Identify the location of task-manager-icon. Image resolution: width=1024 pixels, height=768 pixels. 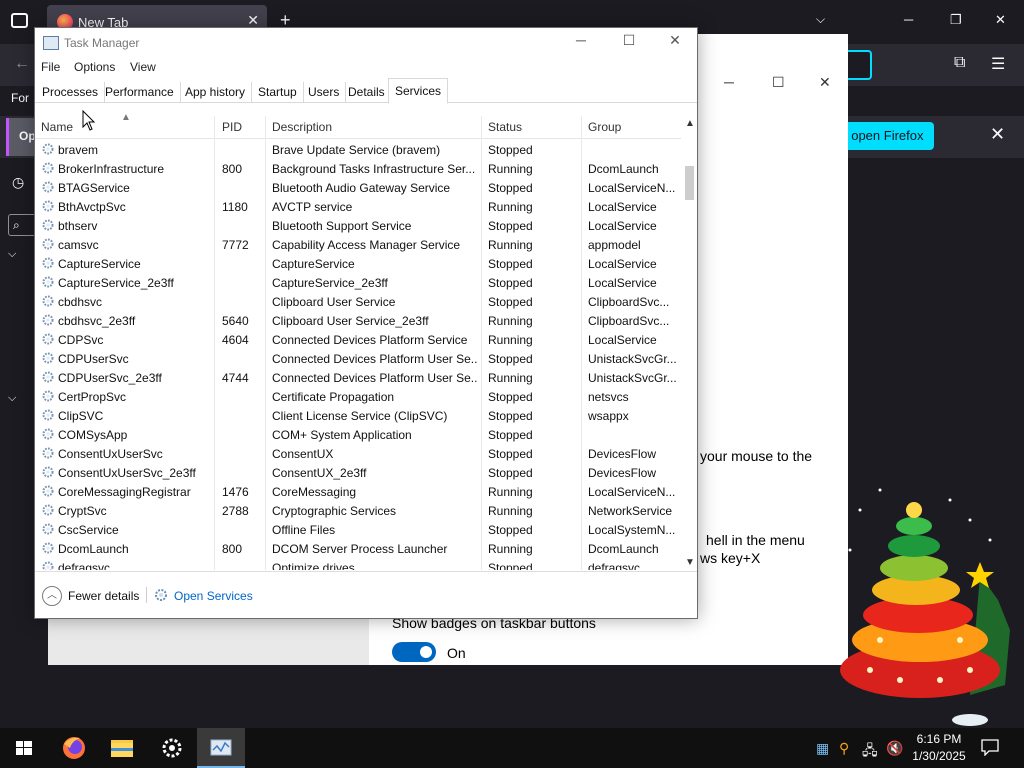
(221, 748).